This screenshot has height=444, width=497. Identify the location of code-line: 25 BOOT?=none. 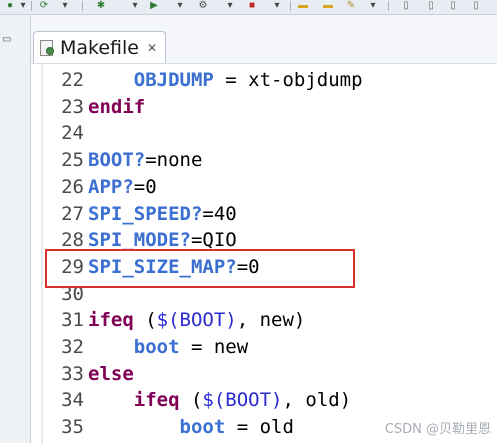
(264, 160).